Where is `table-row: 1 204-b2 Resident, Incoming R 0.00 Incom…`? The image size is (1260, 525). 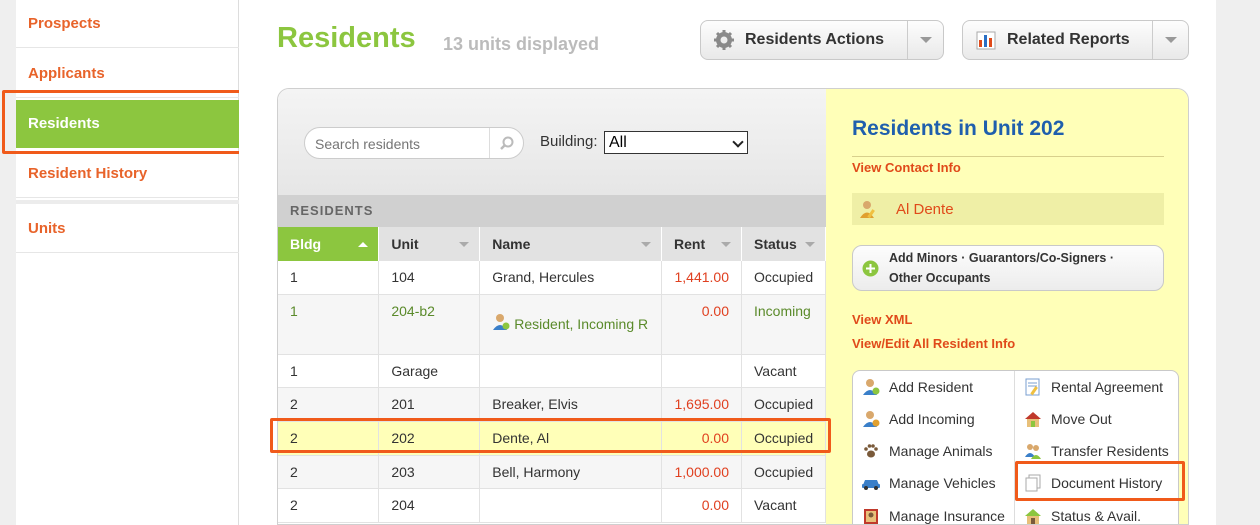 table-row: 1 204-b2 Resident, Incoming R 0.00 Incom… is located at coordinates (552, 324).